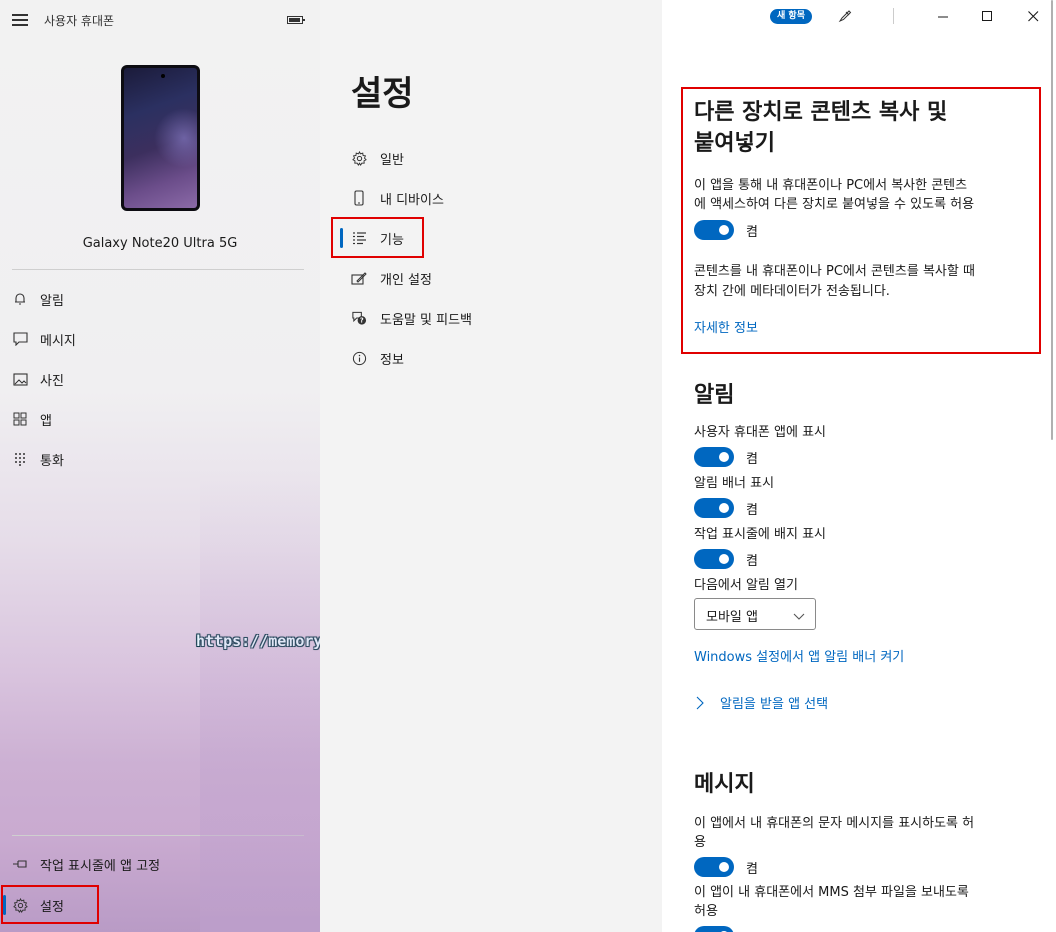 The height and width of the screenshot is (932, 1056). What do you see at coordinates (160, 419) in the screenshot?
I see `nav-item-apps: 앱` at bounding box center [160, 419].